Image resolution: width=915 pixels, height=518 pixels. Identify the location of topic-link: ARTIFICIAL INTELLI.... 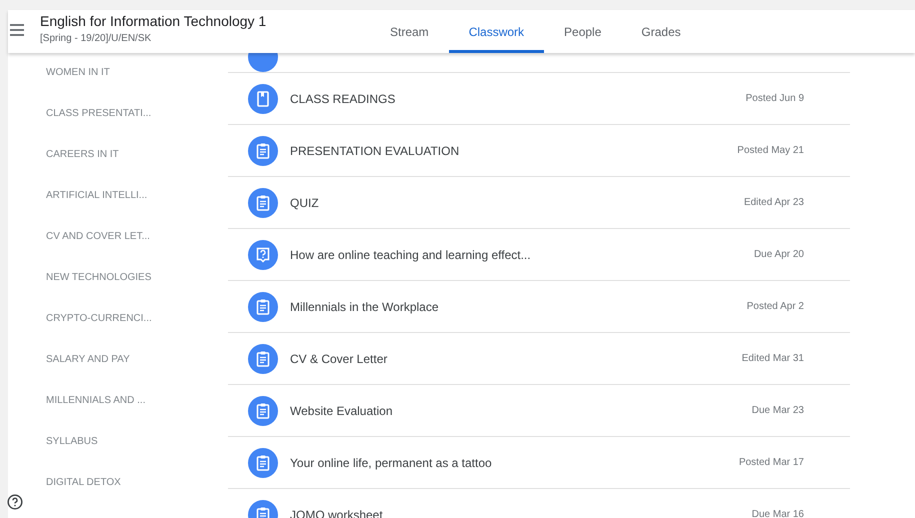
(118, 209).